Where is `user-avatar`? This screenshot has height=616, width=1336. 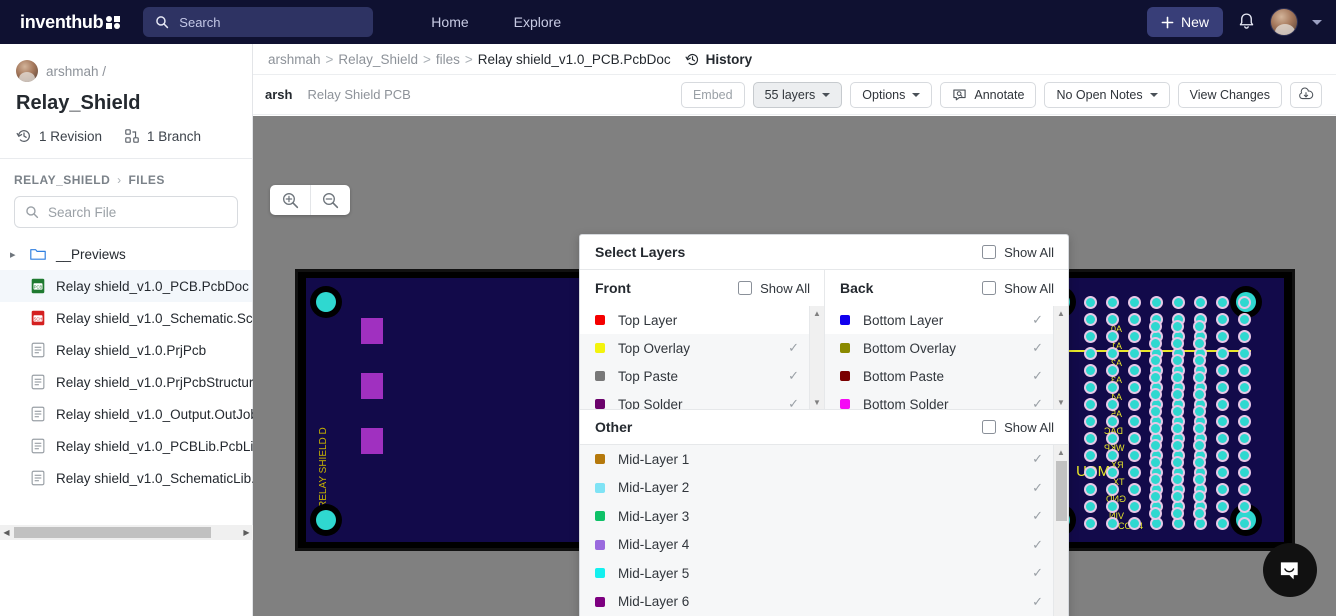
user-avatar is located at coordinates (1284, 22).